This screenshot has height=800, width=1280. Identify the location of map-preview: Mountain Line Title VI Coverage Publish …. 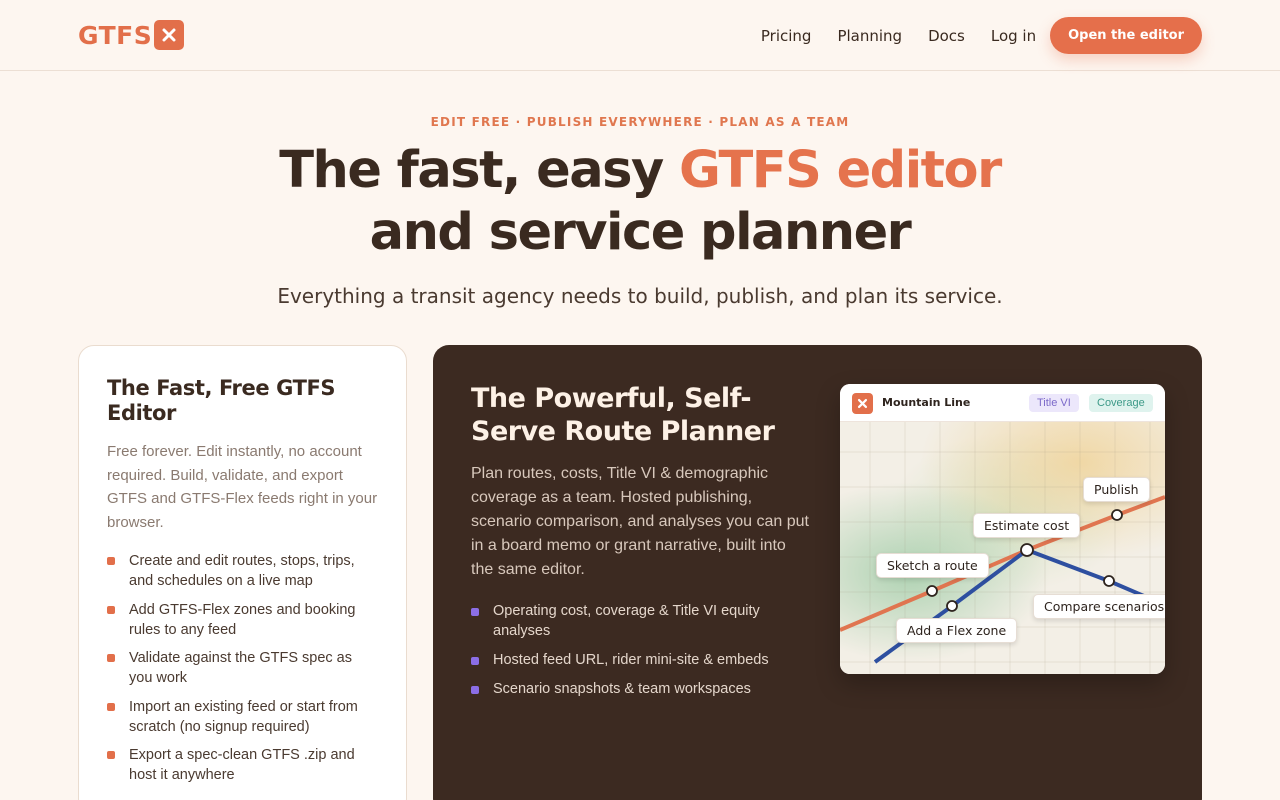
(1002, 529).